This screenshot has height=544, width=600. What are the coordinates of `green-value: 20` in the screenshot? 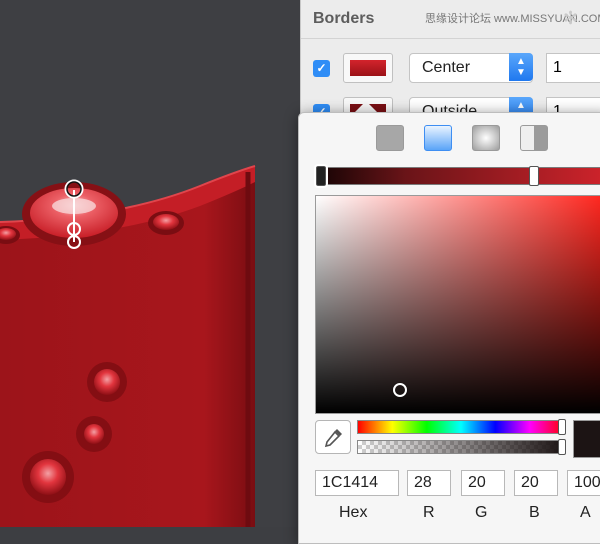 It's located at (477, 482).